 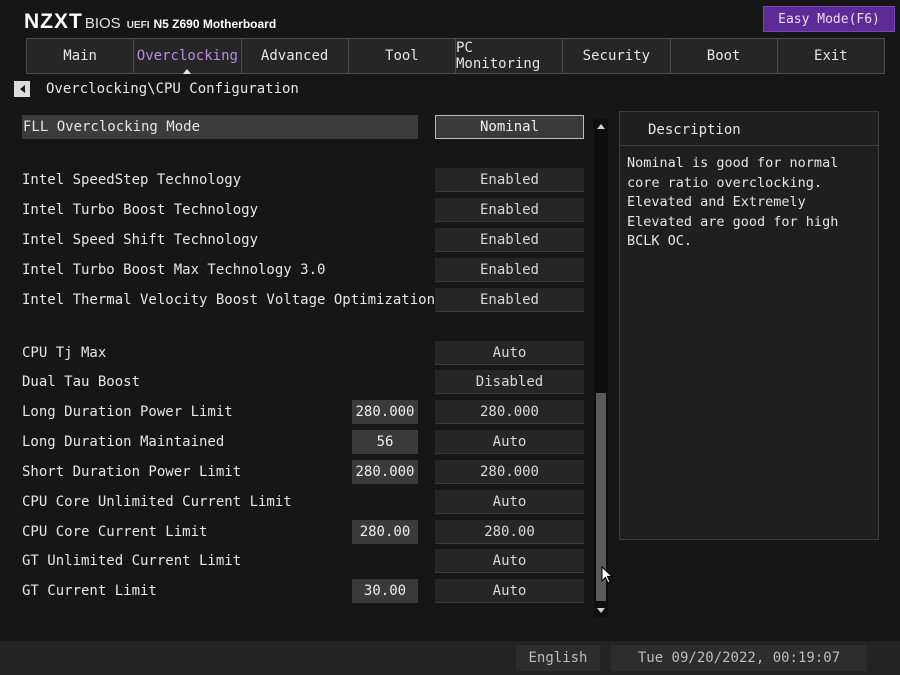 I want to click on tab-exit: Exit, so click(x=830, y=56).